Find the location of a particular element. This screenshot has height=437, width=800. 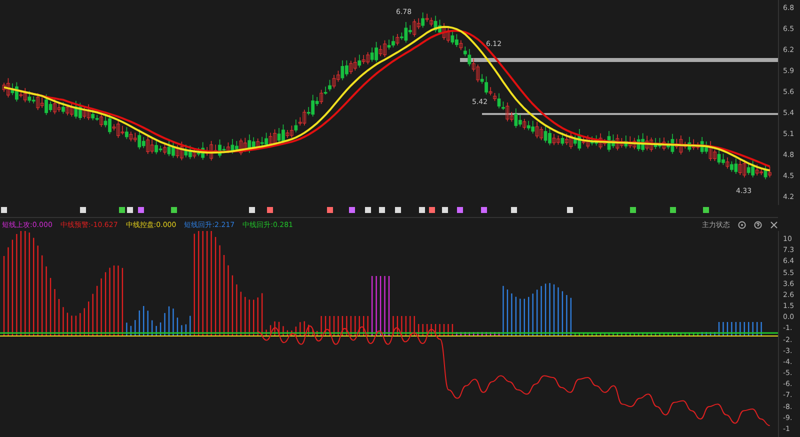

help-icon is located at coordinates (758, 224).